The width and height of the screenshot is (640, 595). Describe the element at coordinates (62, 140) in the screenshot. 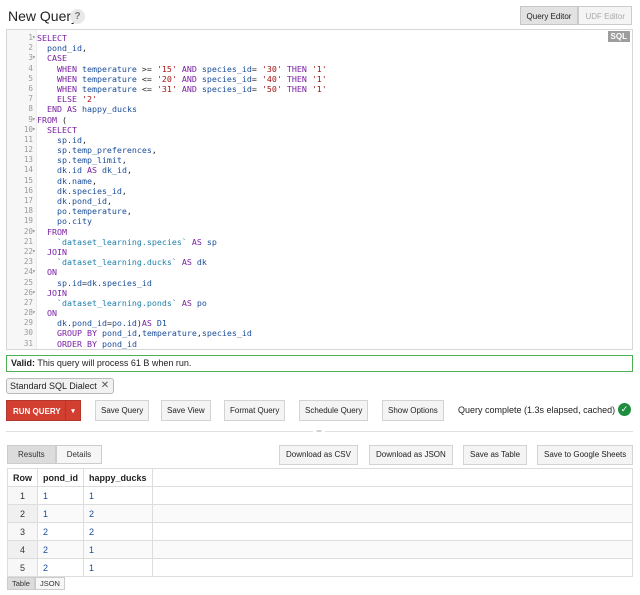

I see `code-text: sp.id,` at that location.